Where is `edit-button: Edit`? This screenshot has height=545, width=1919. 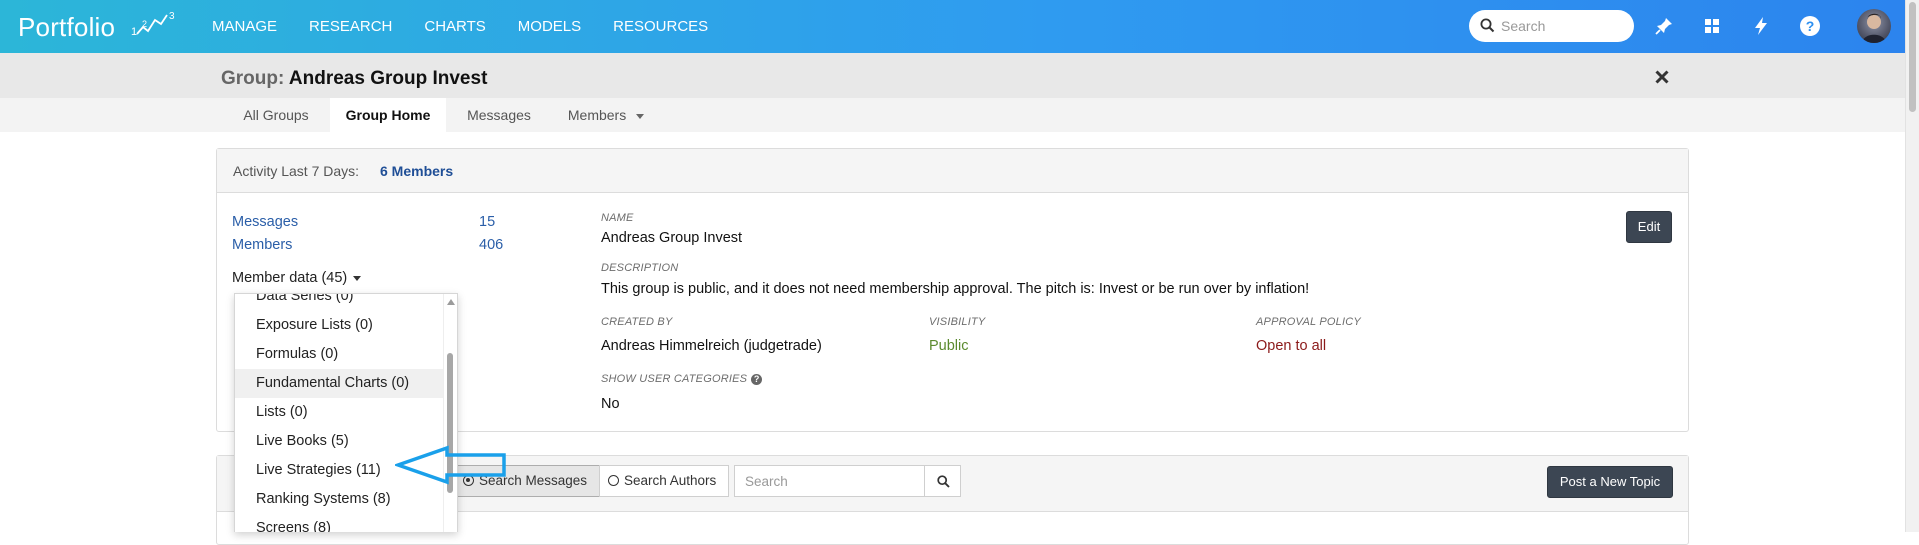 edit-button: Edit is located at coordinates (1649, 227).